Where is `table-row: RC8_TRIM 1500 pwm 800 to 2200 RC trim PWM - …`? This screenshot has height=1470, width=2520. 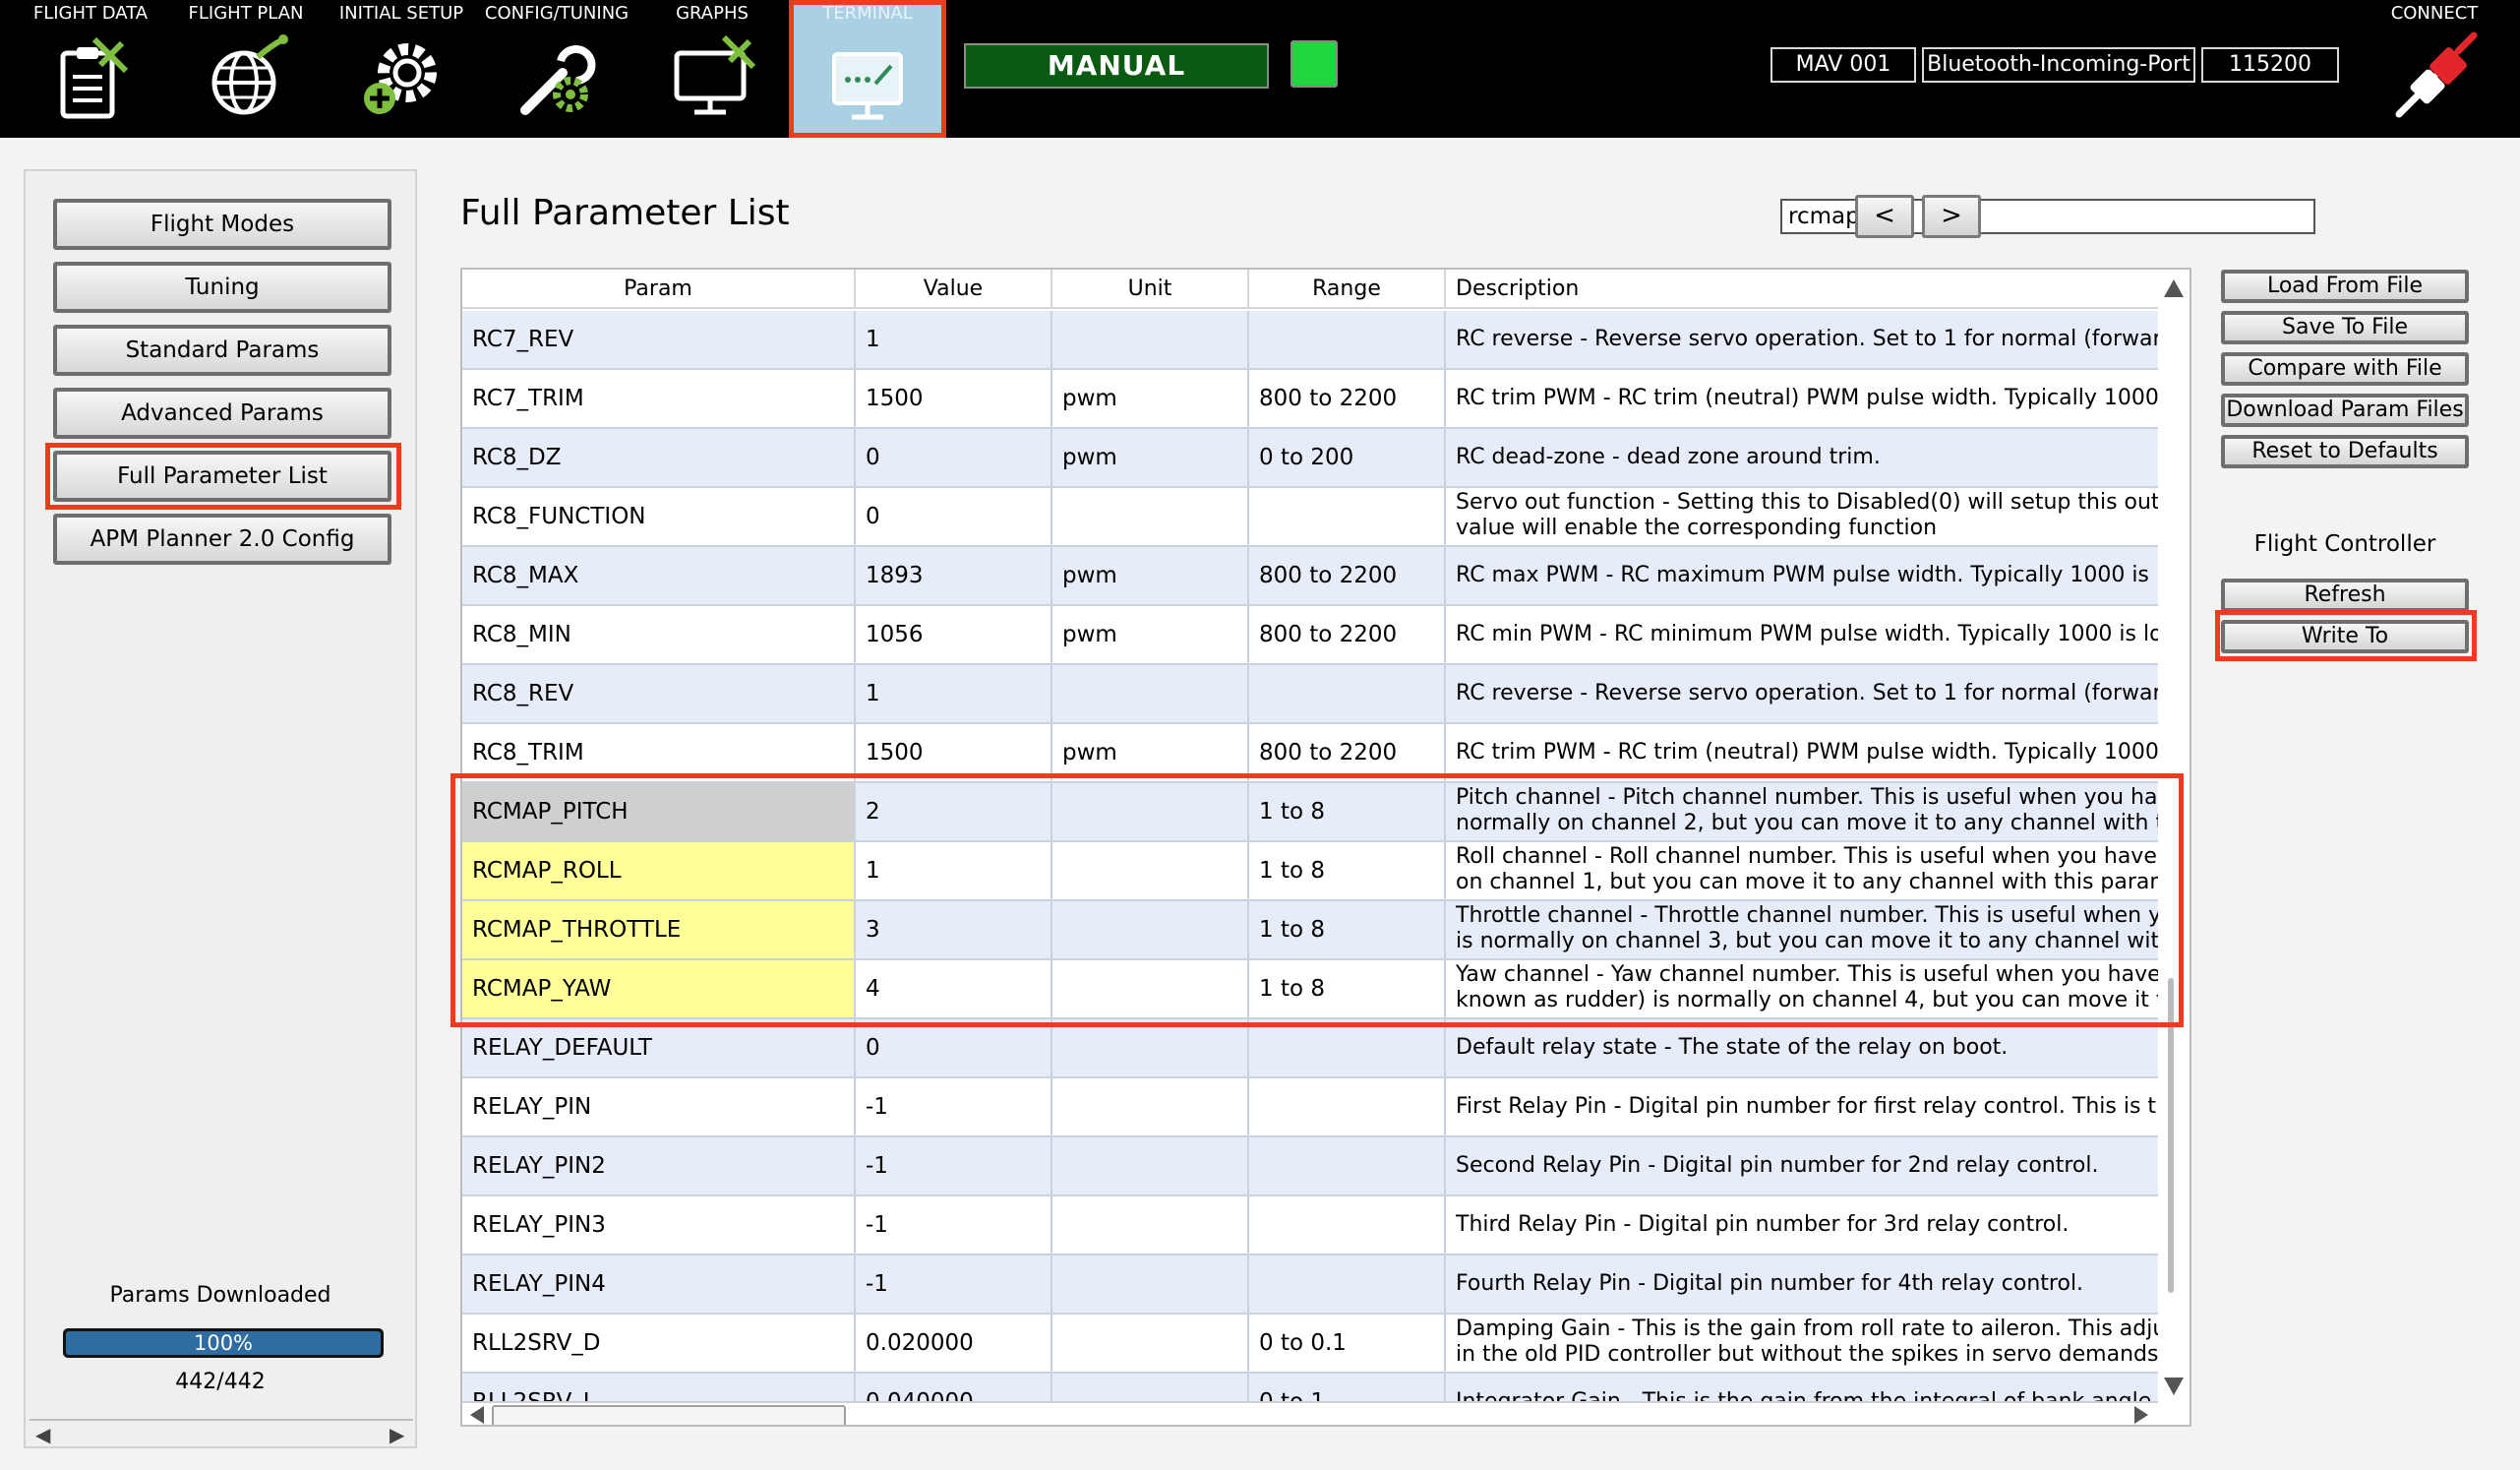
table-row: RC8_TRIM 1500 pwm 800 to 2200 RC trim PWM - … is located at coordinates (1310, 753).